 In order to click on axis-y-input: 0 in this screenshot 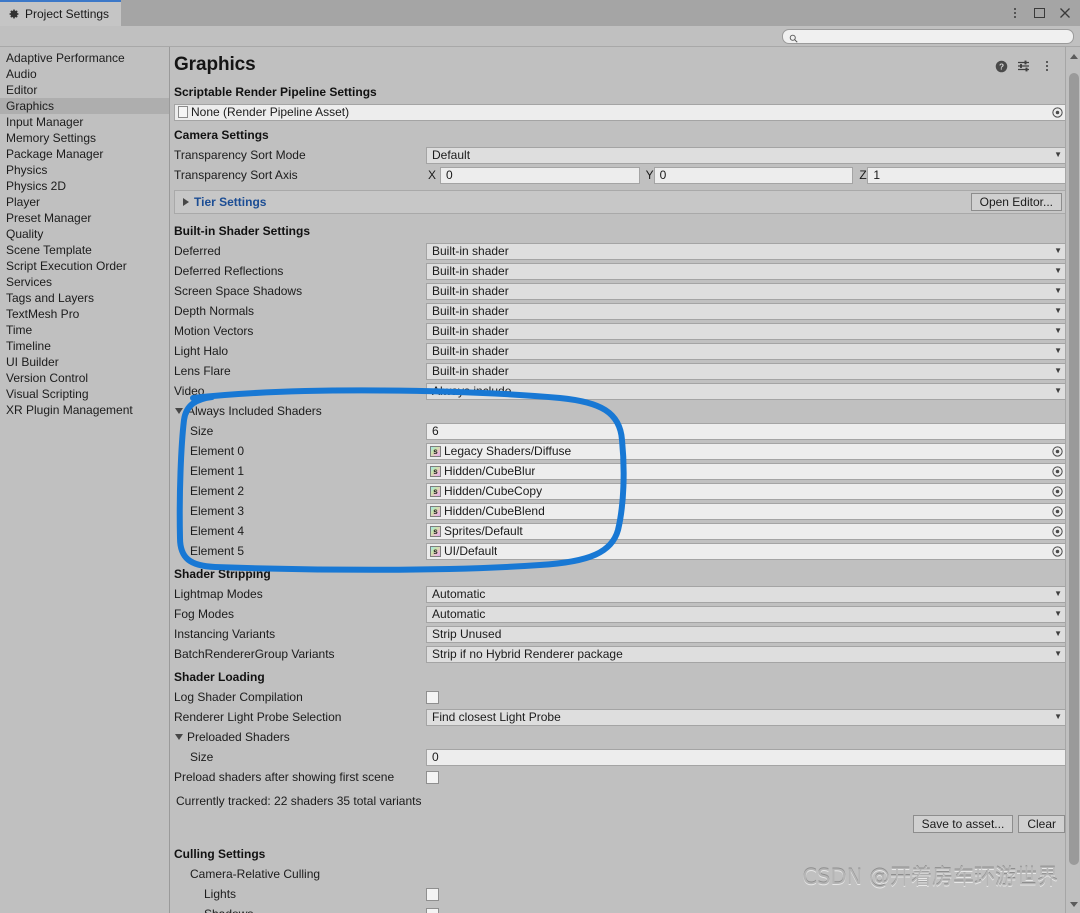, I will do `click(753, 175)`.